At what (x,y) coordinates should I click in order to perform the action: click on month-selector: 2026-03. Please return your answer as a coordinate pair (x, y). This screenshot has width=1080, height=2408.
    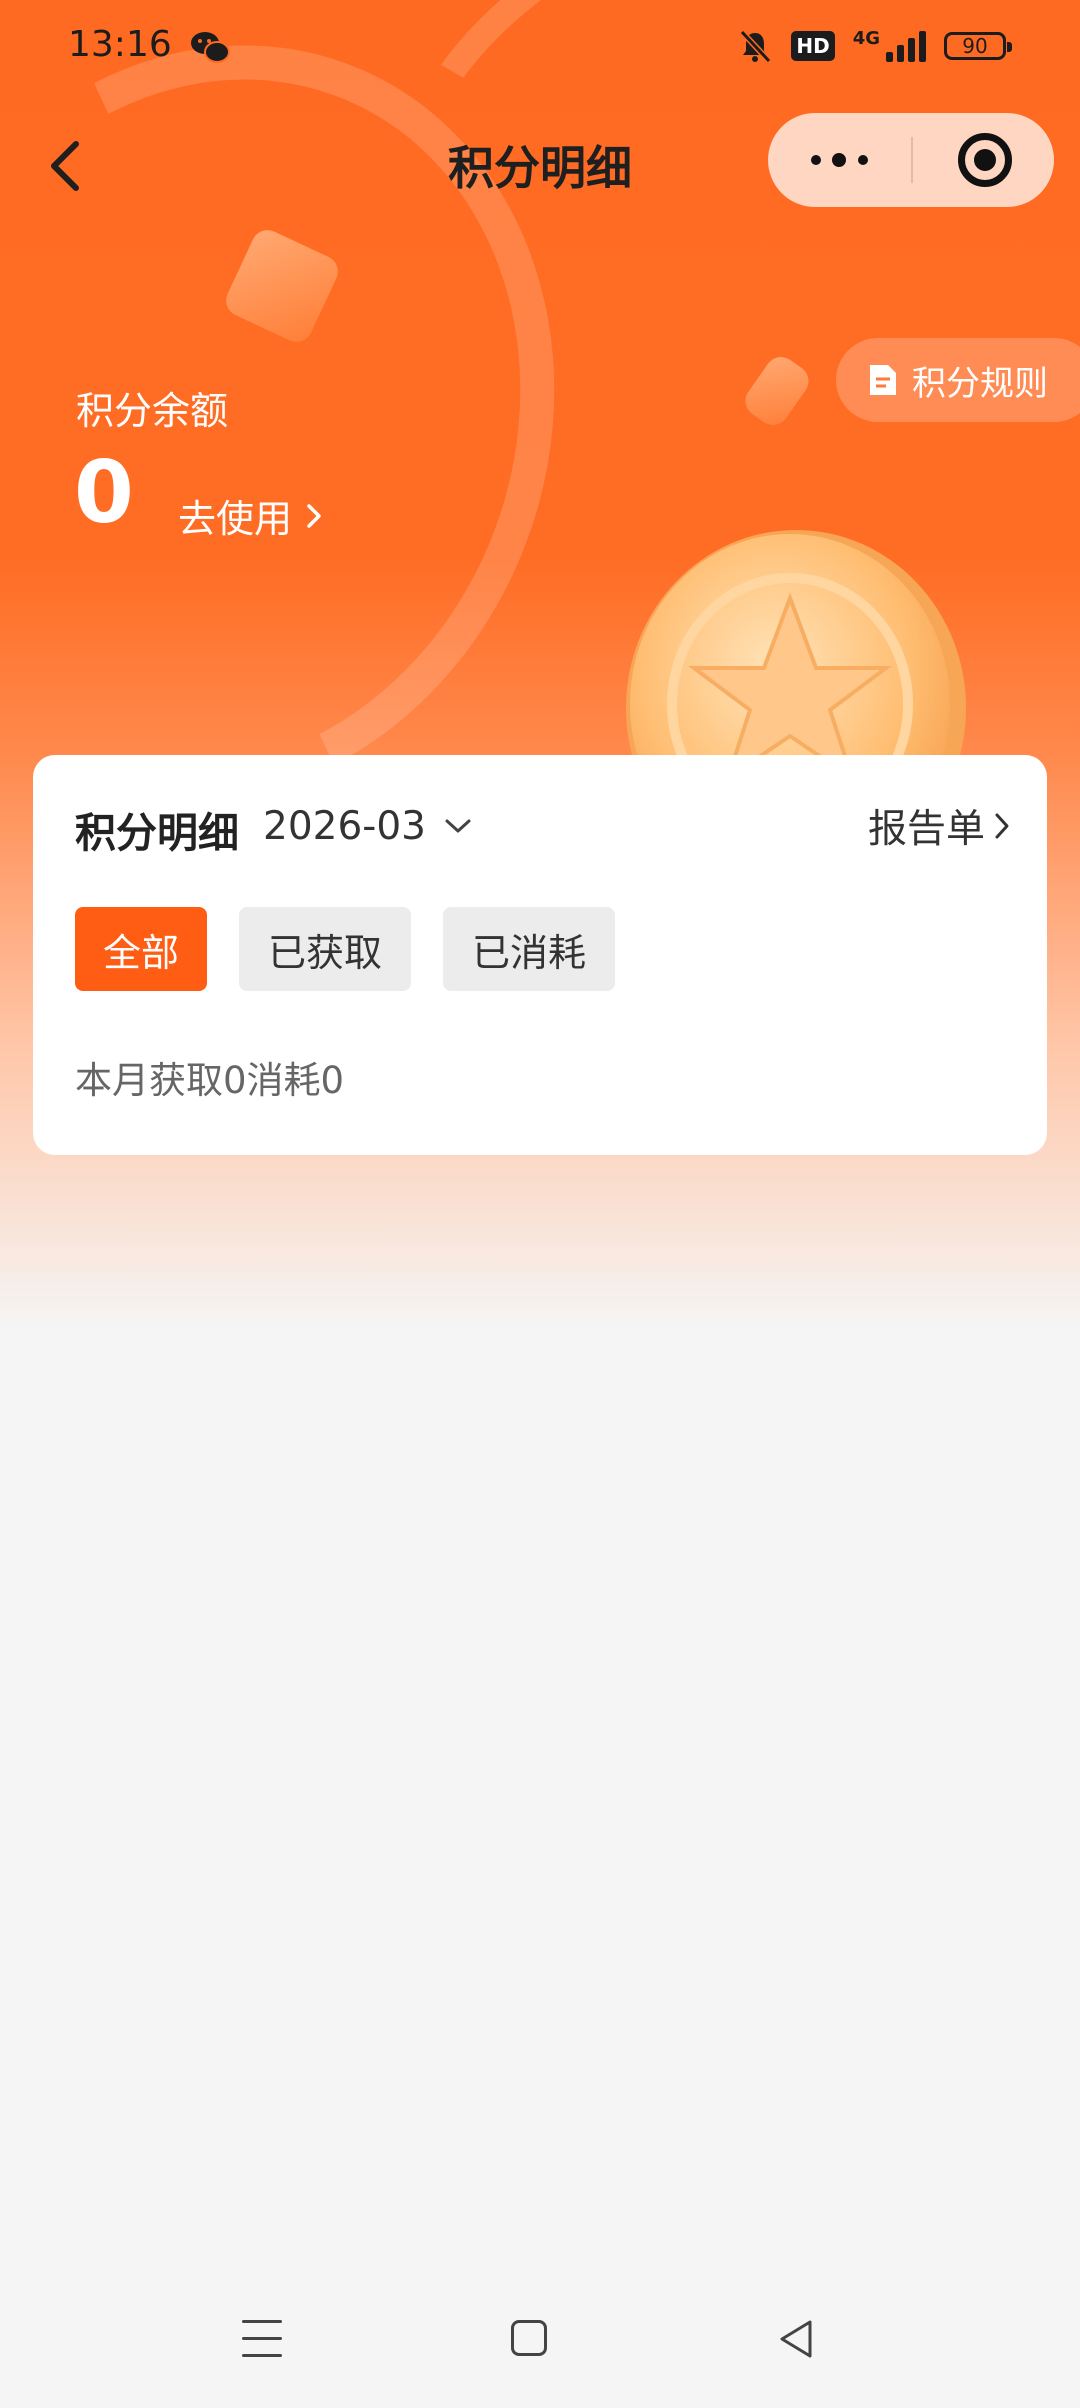
    Looking at the image, I should click on (367, 826).